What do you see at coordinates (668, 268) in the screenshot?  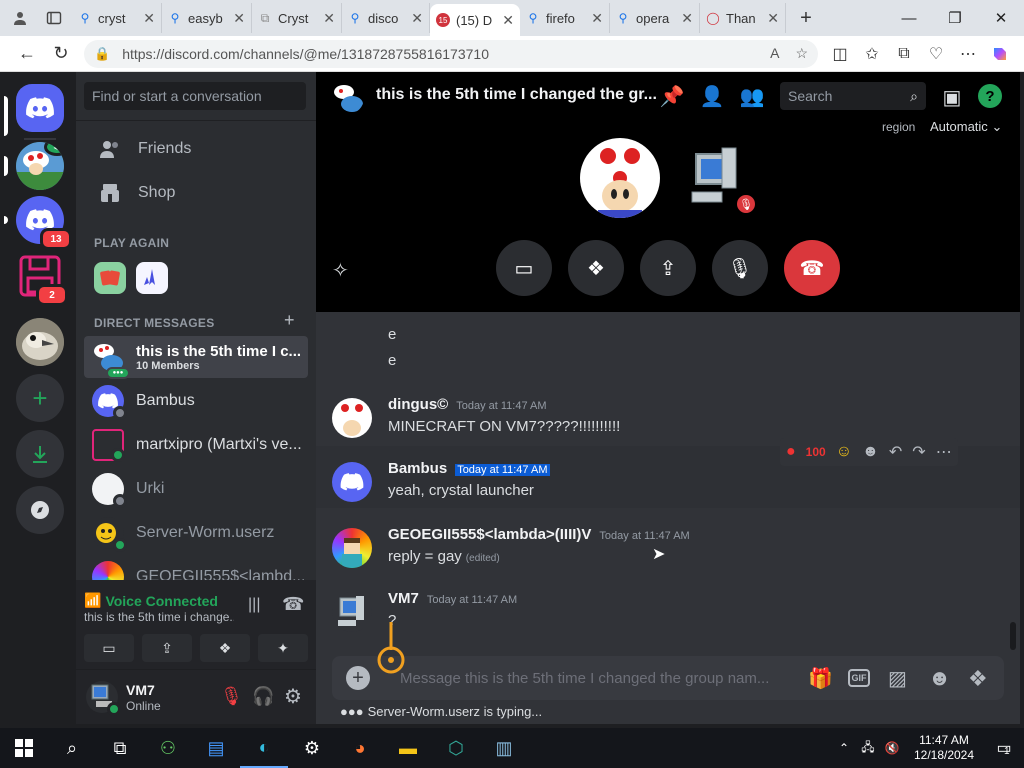 I see `screen-share-button: ⇪` at bounding box center [668, 268].